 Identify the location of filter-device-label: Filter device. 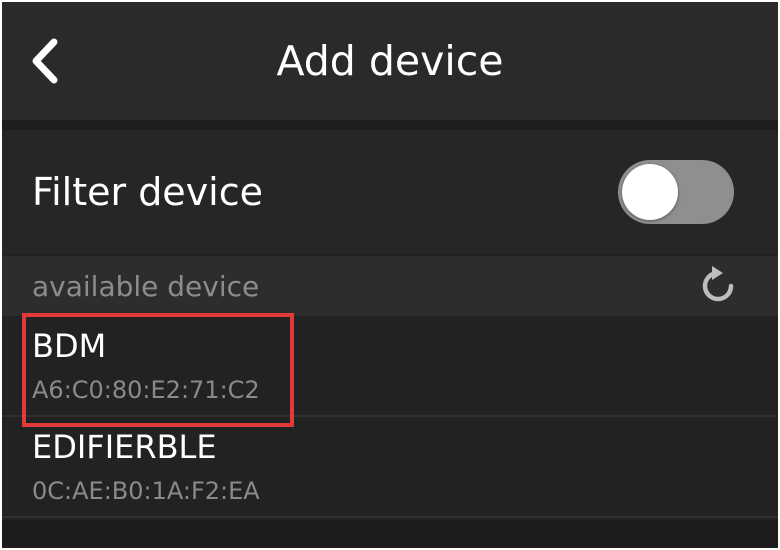
(148, 192).